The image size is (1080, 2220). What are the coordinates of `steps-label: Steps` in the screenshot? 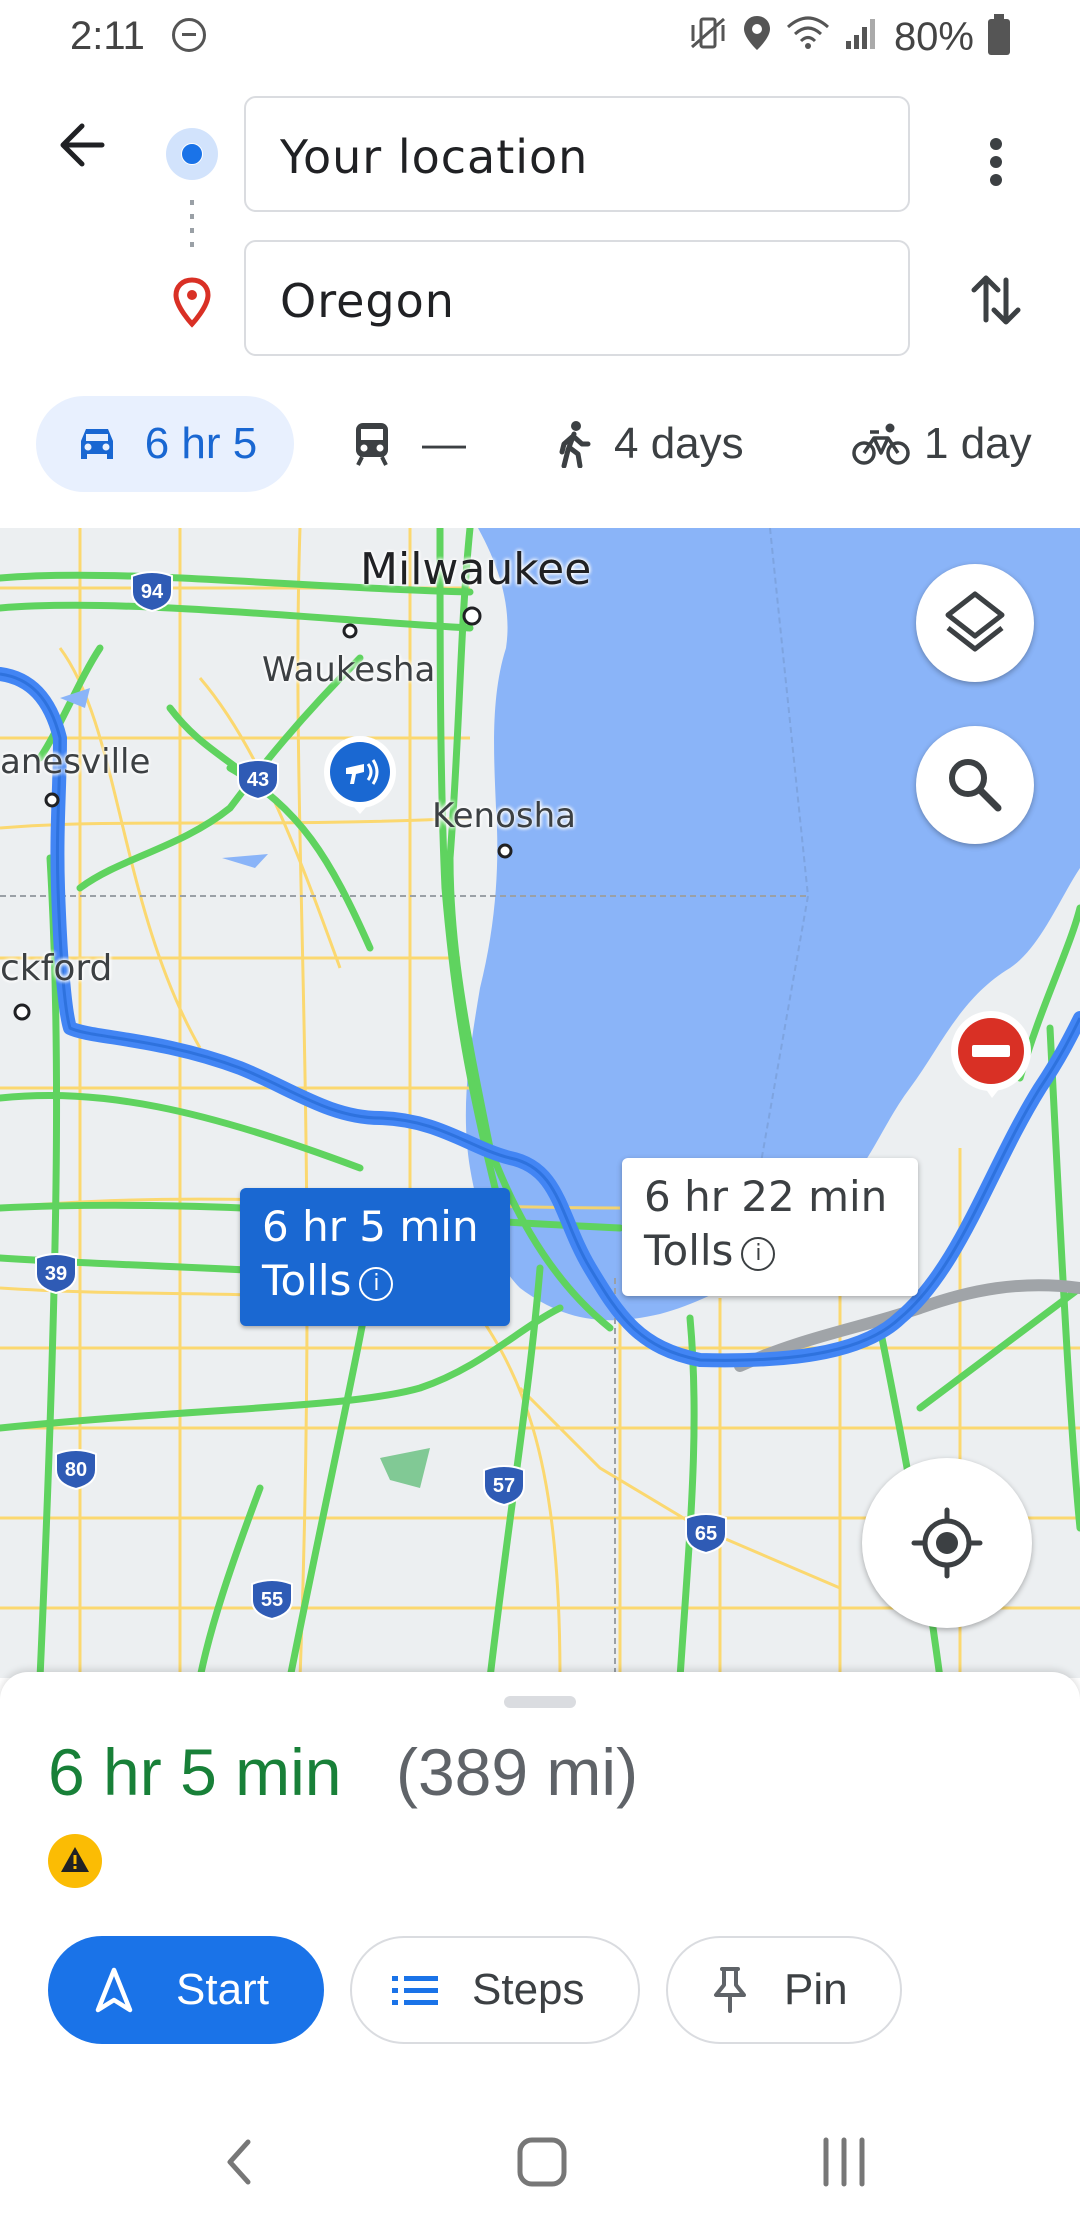 It's located at (528, 1989).